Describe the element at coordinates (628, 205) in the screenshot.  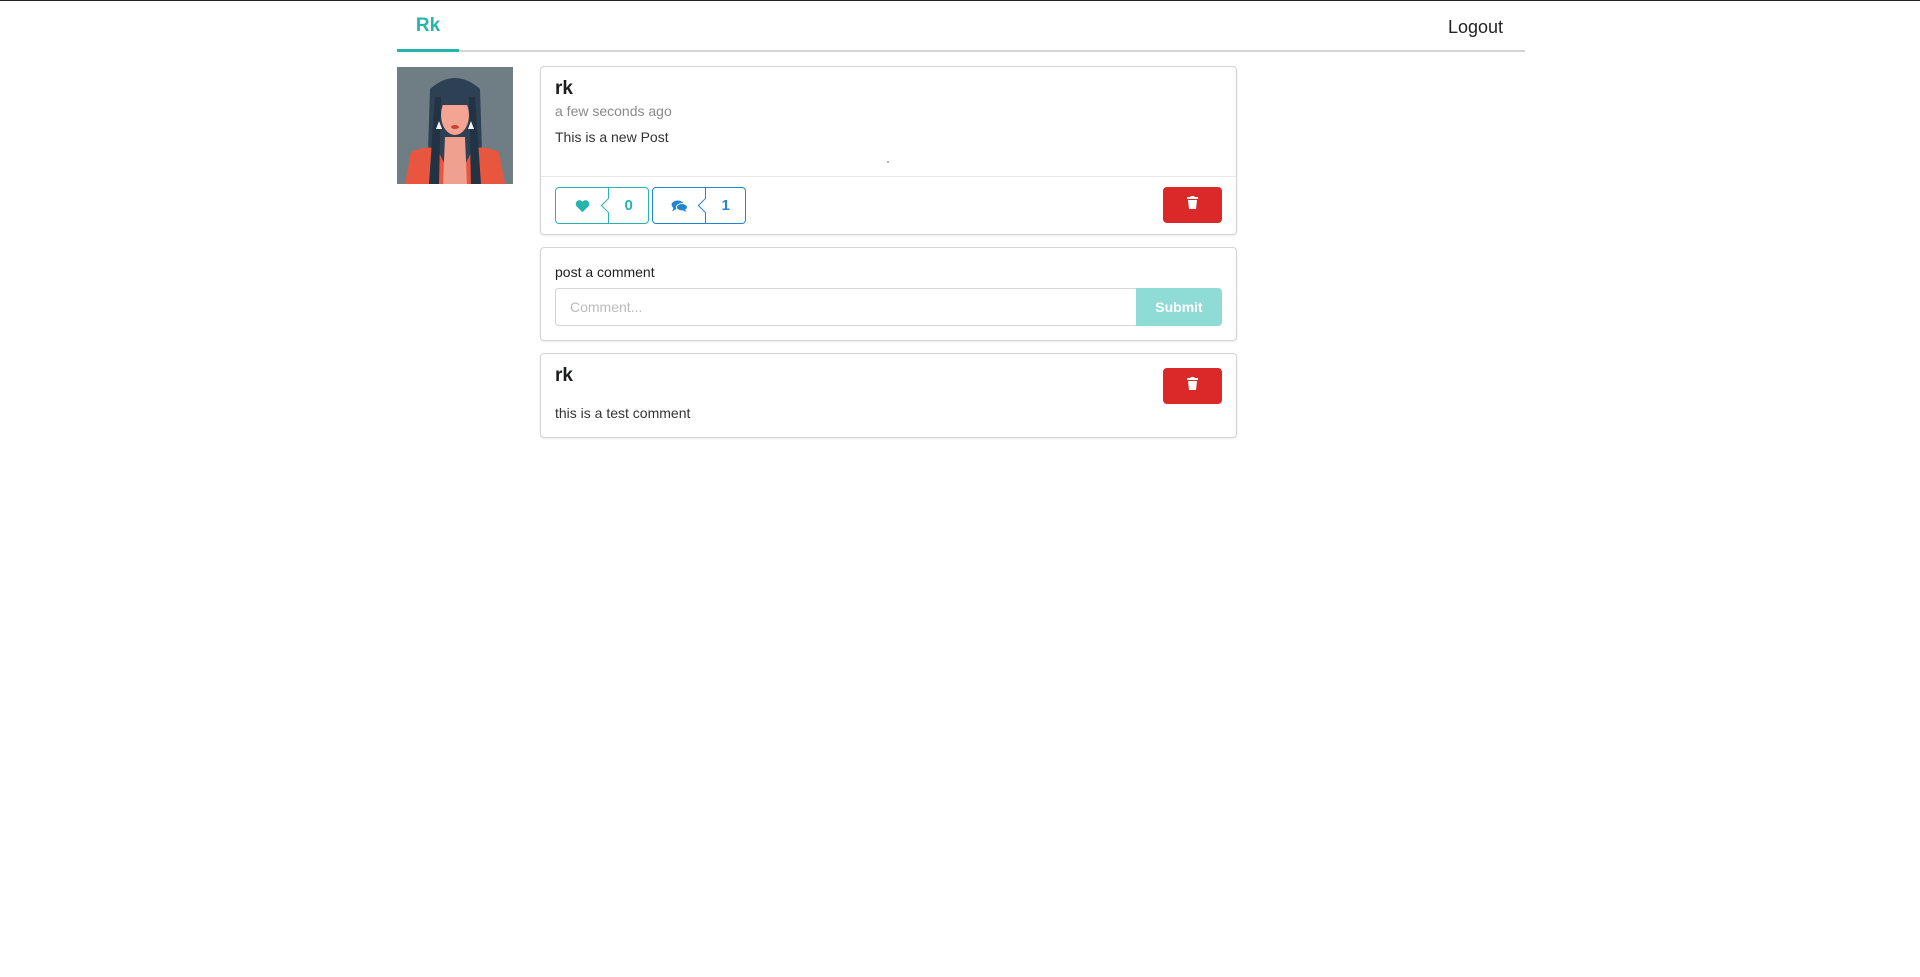
I see `like-count: 0` at that location.